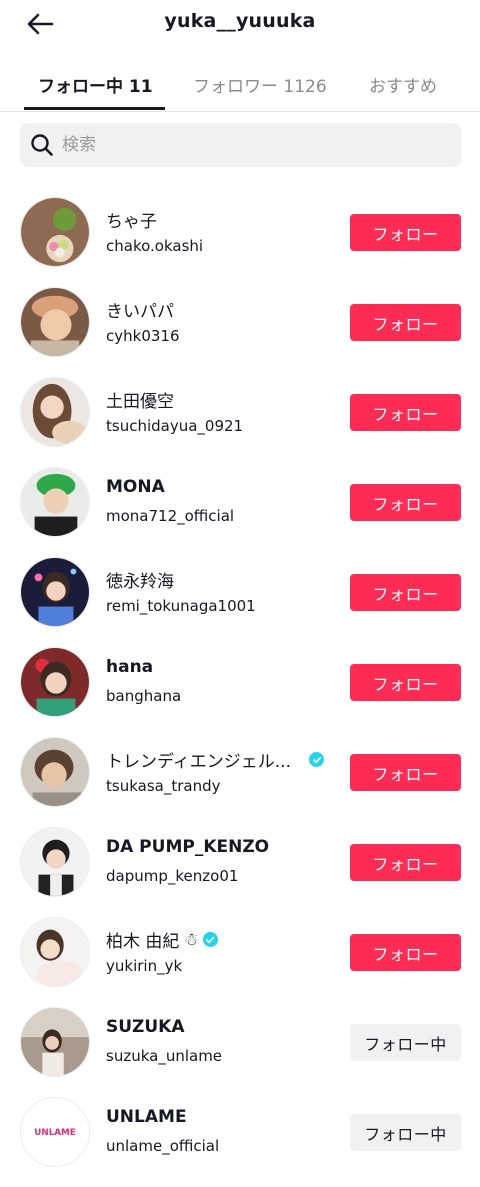 The width and height of the screenshot is (480, 1187). What do you see at coordinates (260, 84) in the screenshot?
I see `tab-followers: フォロワー 1126` at bounding box center [260, 84].